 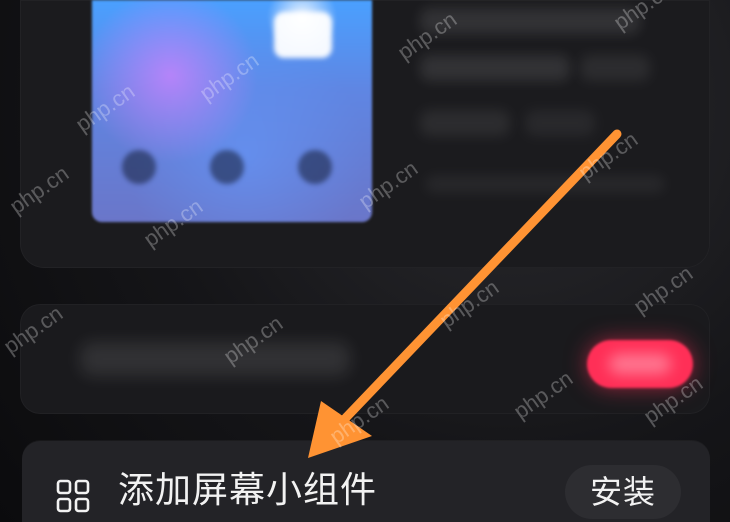 What do you see at coordinates (640, 364) in the screenshot?
I see `button-highlight` at bounding box center [640, 364].